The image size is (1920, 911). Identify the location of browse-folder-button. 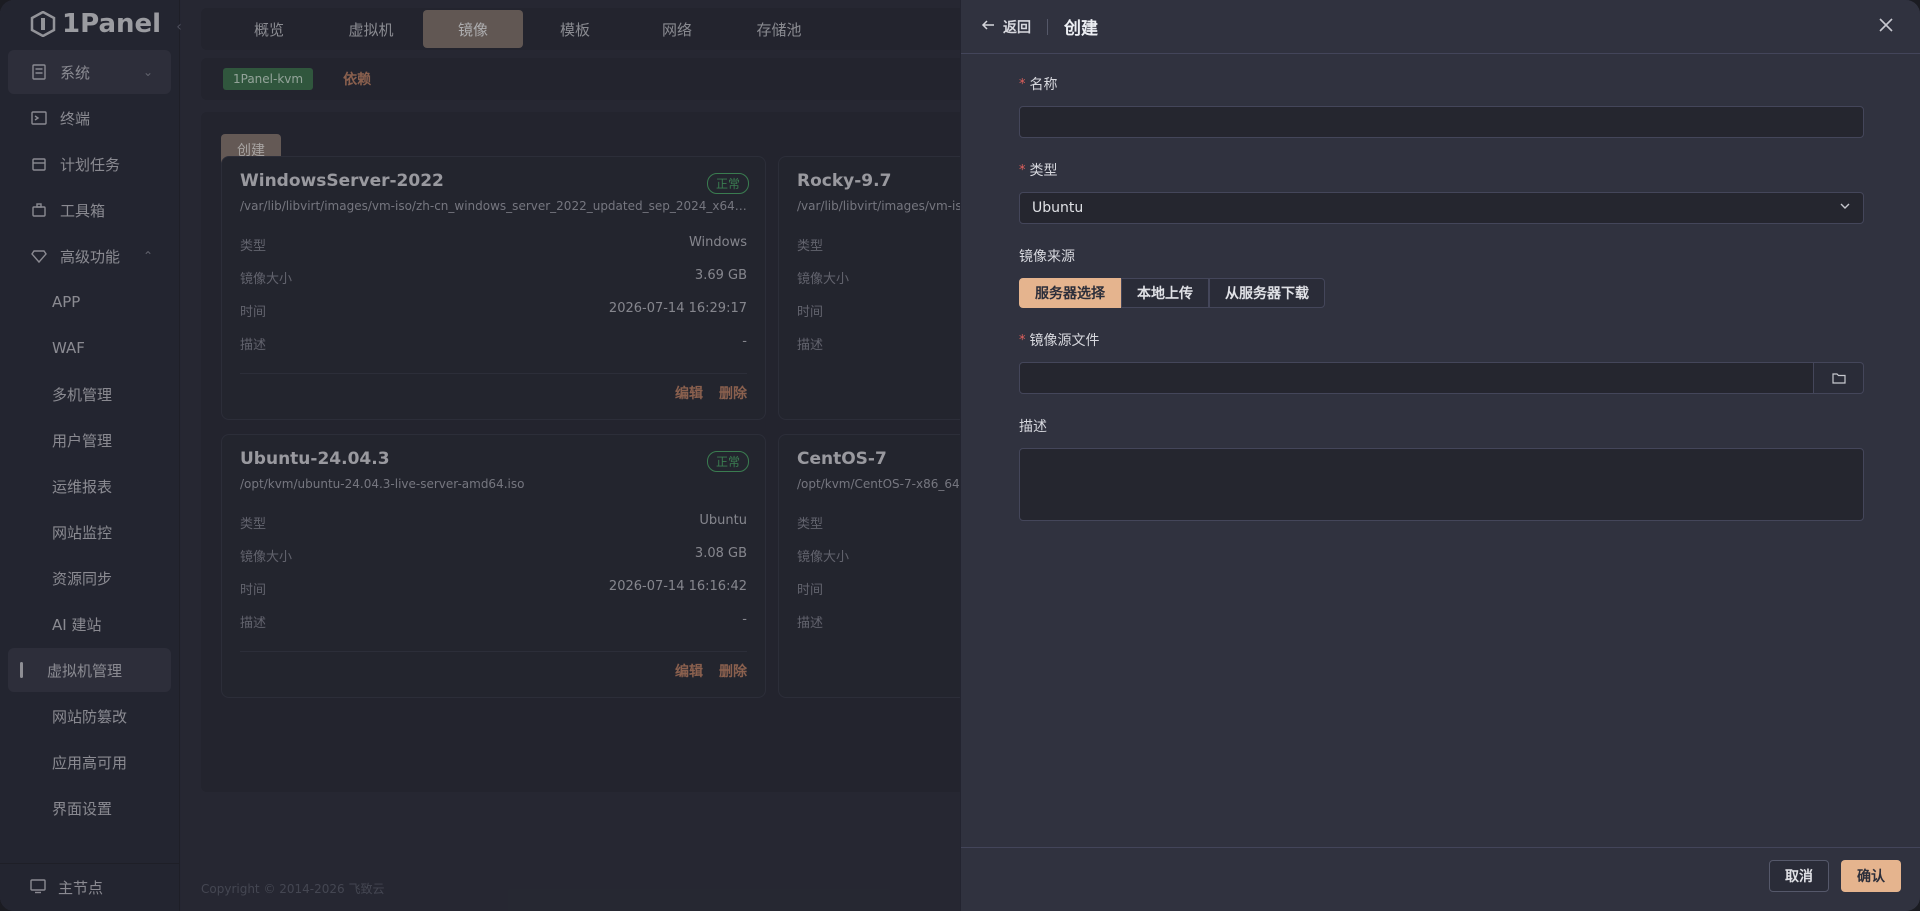
(1839, 378).